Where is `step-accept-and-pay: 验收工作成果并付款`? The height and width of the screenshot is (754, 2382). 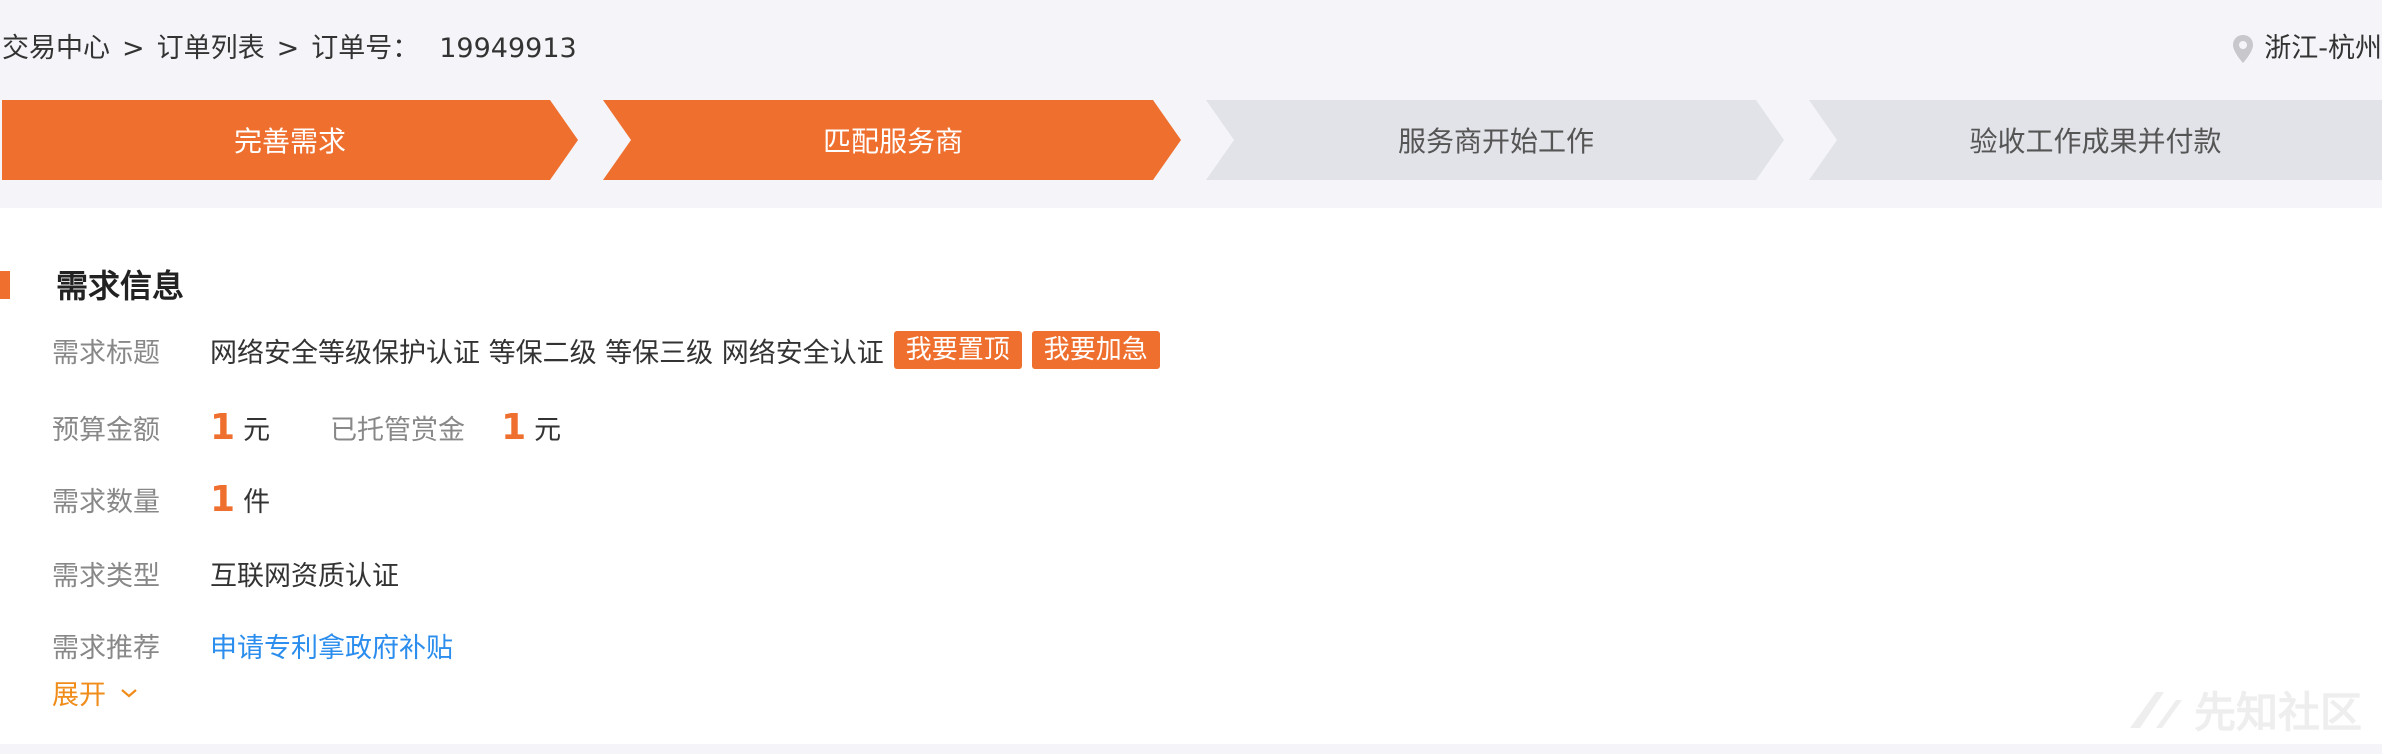
step-accept-and-pay: 验收工作成果并付款 is located at coordinates (2095, 140).